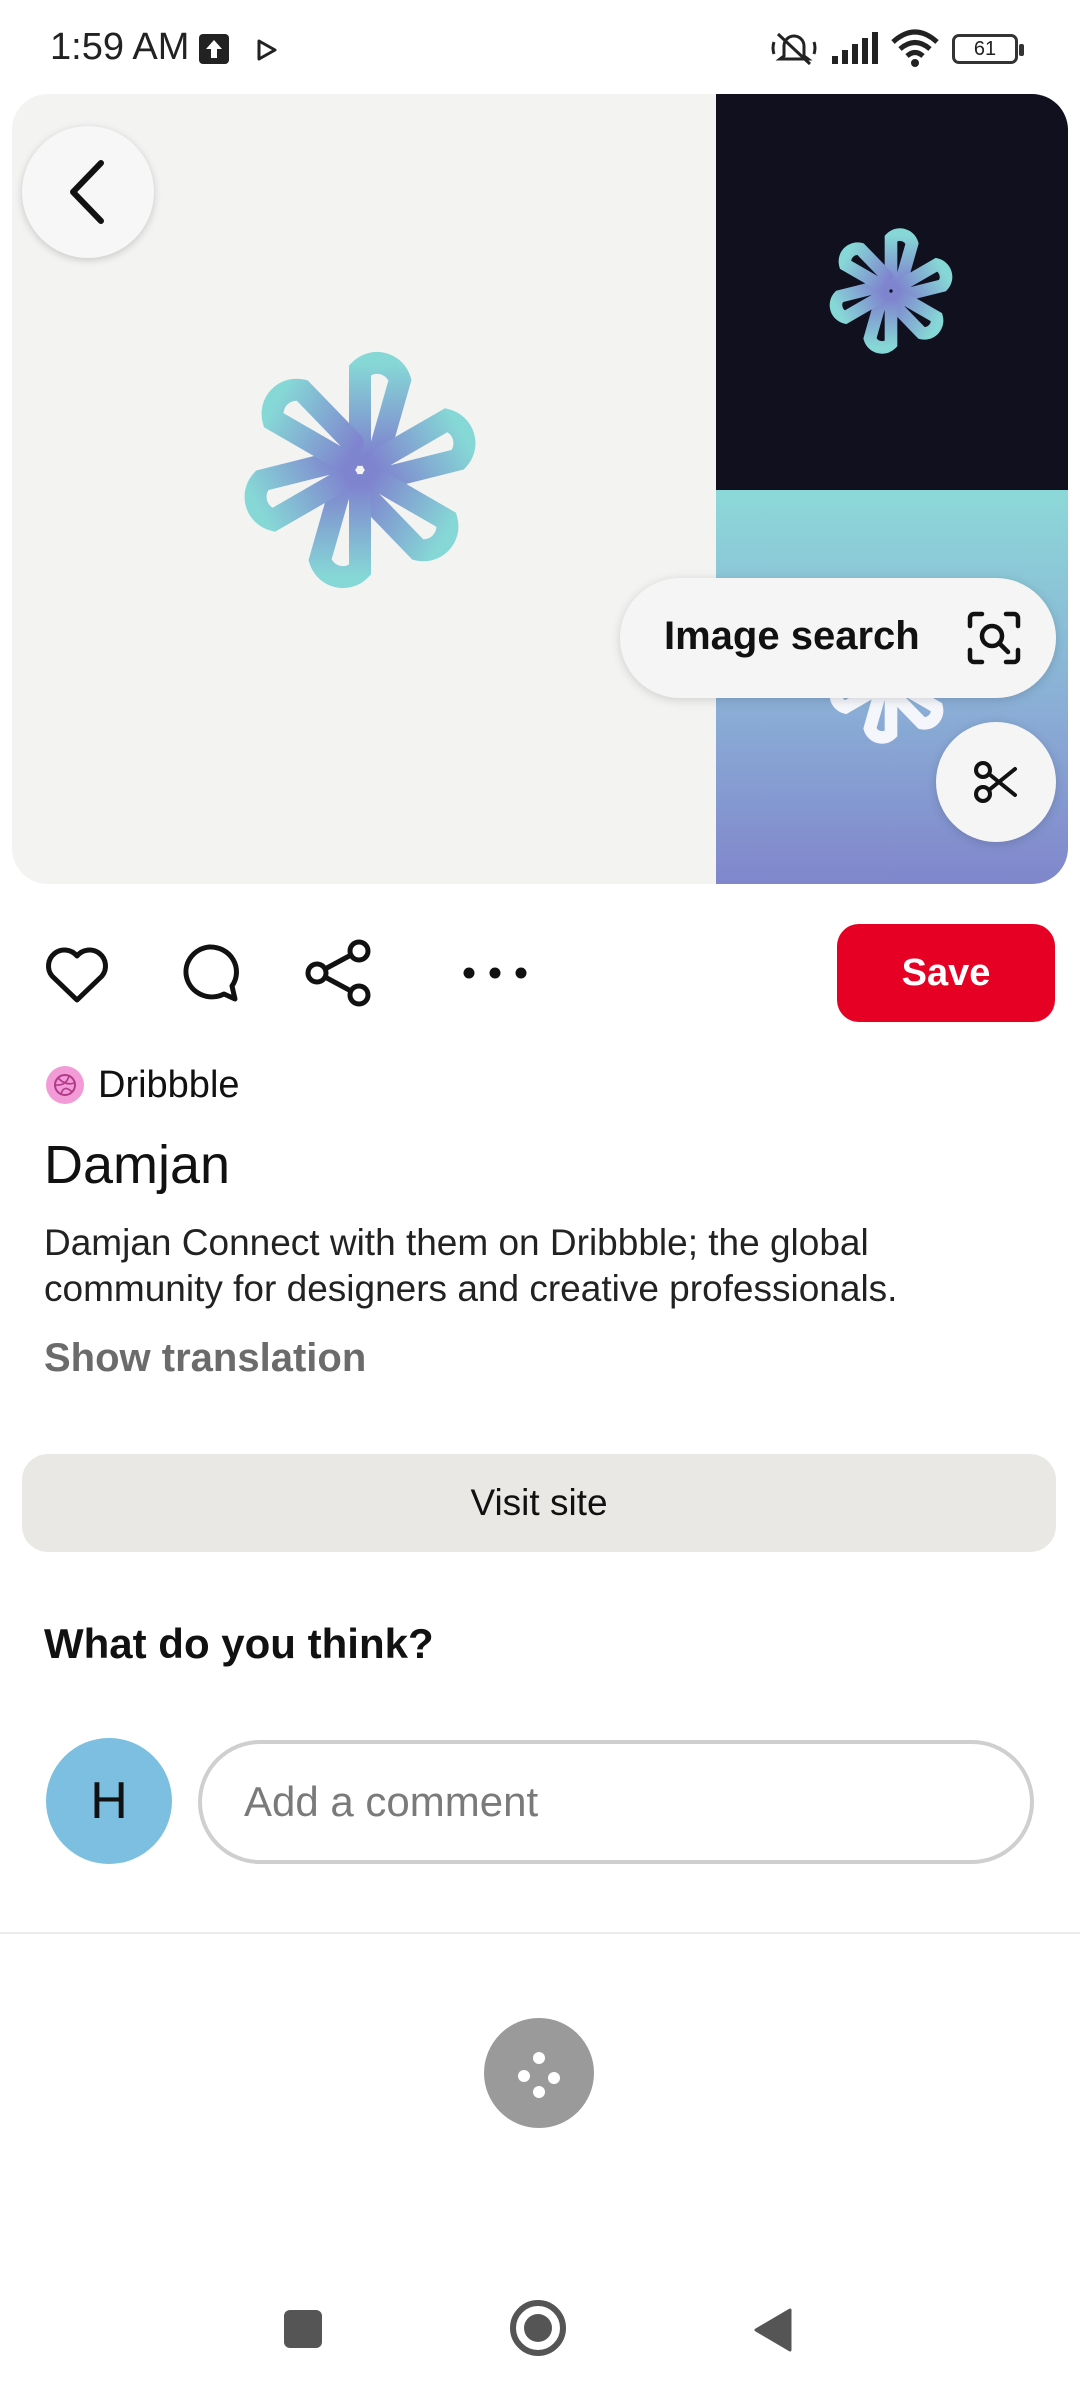 Image resolution: width=1080 pixels, height=2400 pixels. What do you see at coordinates (391, 1801) in the screenshot?
I see `comment-input-placeholder: Add a comment` at bounding box center [391, 1801].